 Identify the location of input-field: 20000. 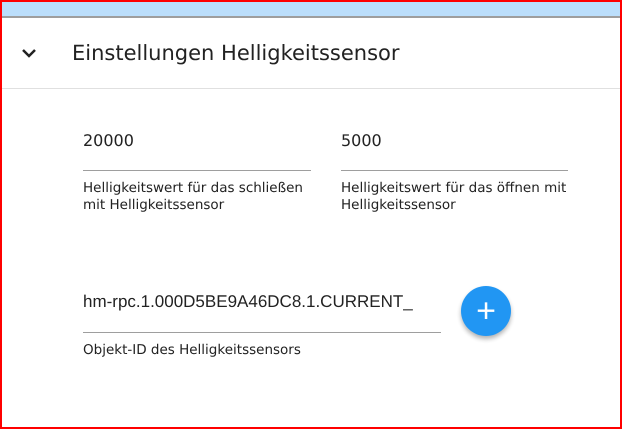
(197, 149).